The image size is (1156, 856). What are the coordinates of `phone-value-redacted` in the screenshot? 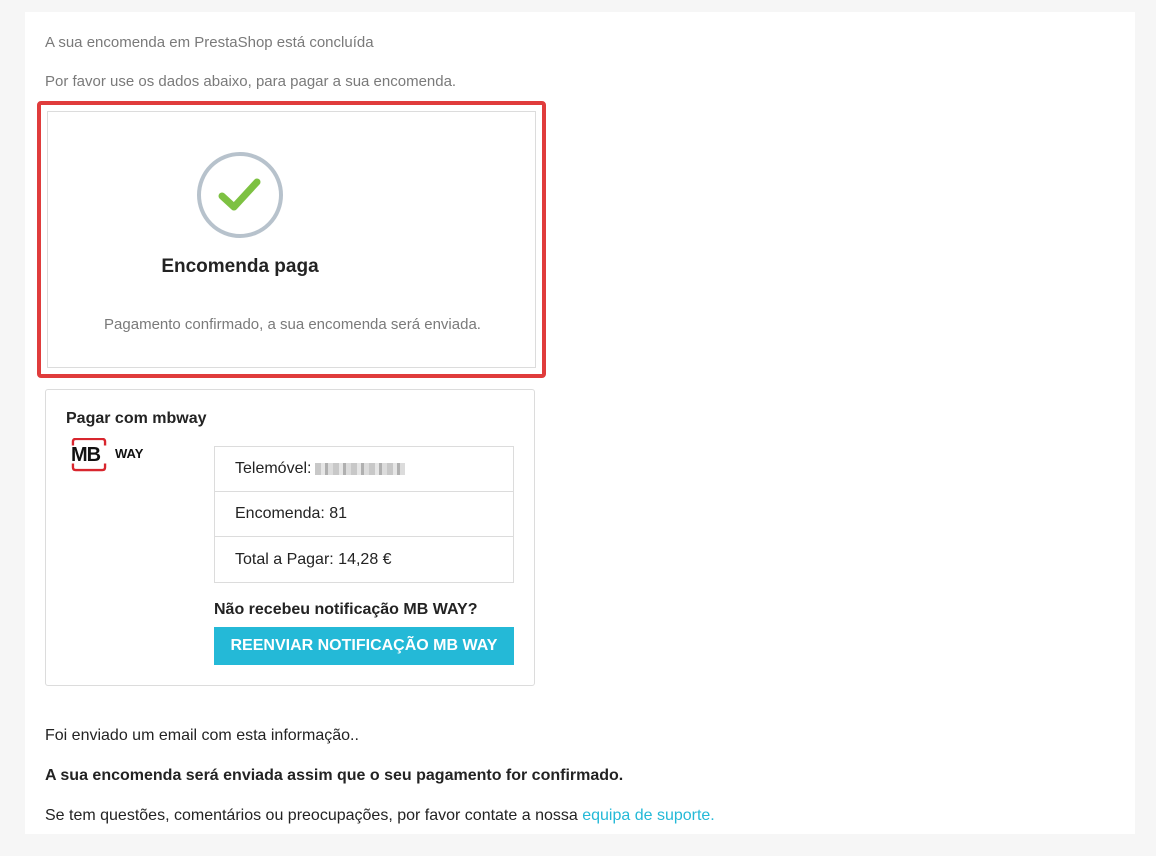 It's located at (360, 469).